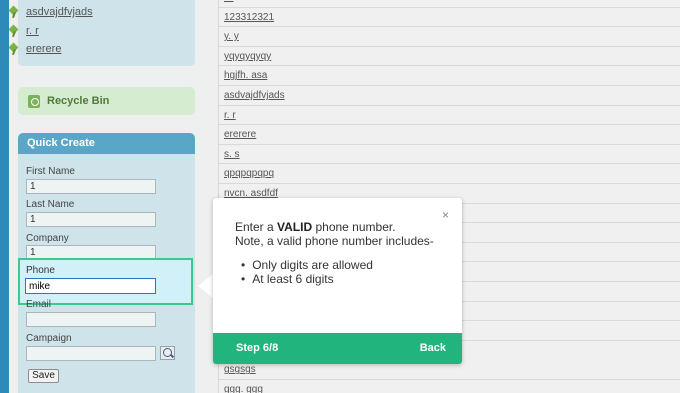 The height and width of the screenshot is (393, 680). Describe the element at coordinates (307, 265) in the screenshot. I see `tour-rule-item: Only digits are allowed` at that location.